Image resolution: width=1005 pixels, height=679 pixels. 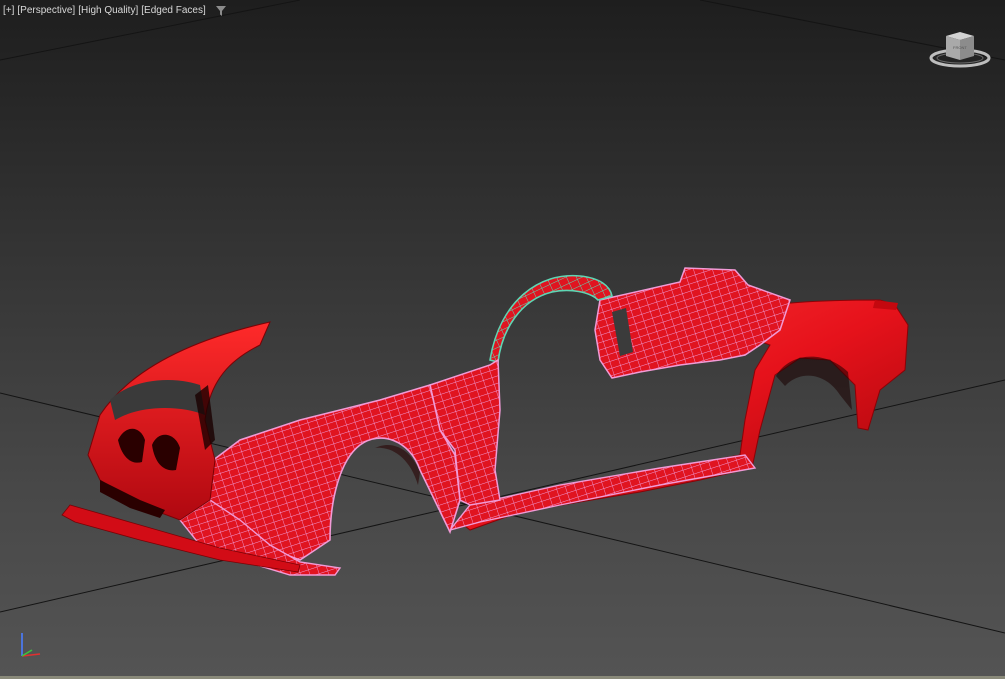 What do you see at coordinates (551, 318) in the screenshot?
I see `selected-arch-element` at bounding box center [551, 318].